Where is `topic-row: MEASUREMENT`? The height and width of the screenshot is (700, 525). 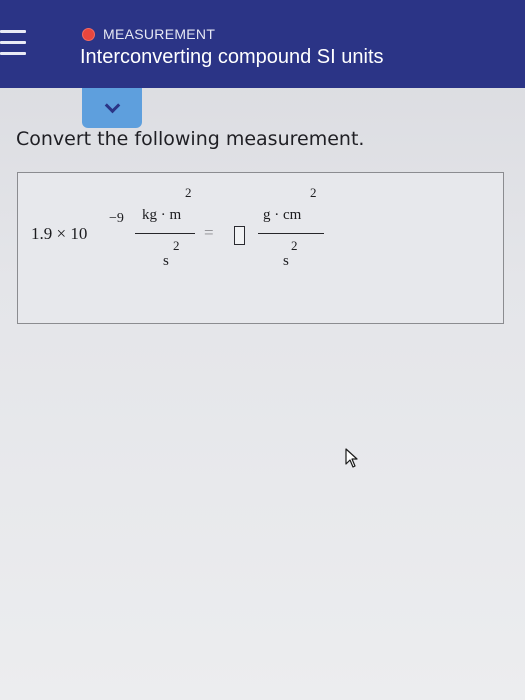 topic-row: MEASUREMENT is located at coordinates (148, 34).